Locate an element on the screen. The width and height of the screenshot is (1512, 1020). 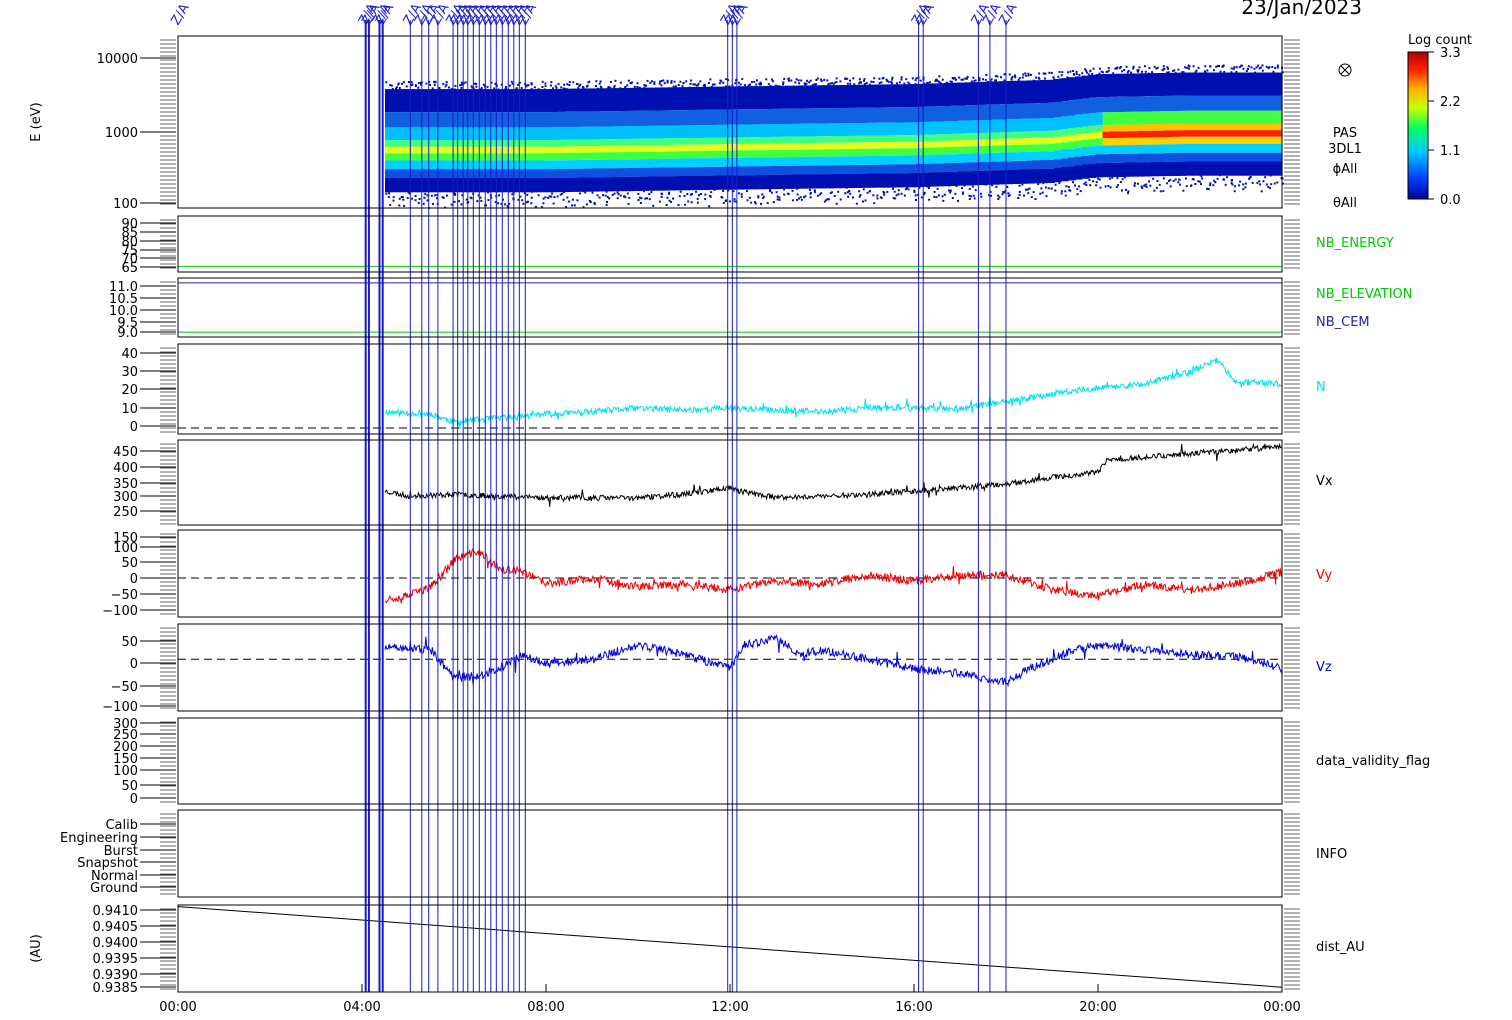
y-tick-label: 9.0 is located at coordinates (127, 333).